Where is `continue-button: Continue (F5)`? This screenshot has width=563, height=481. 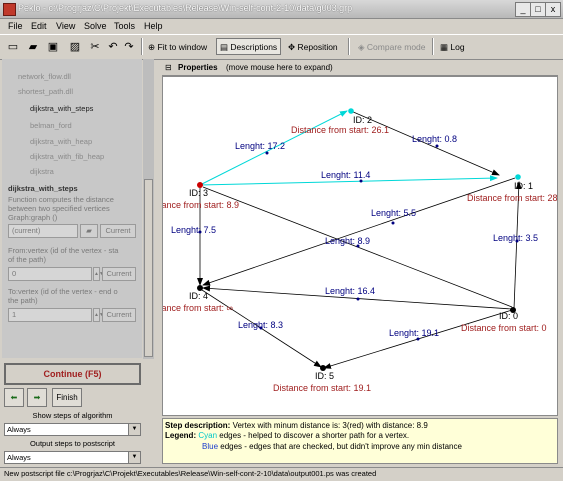 continue-button: Continue (F5) is located at coordinates (72, 374).